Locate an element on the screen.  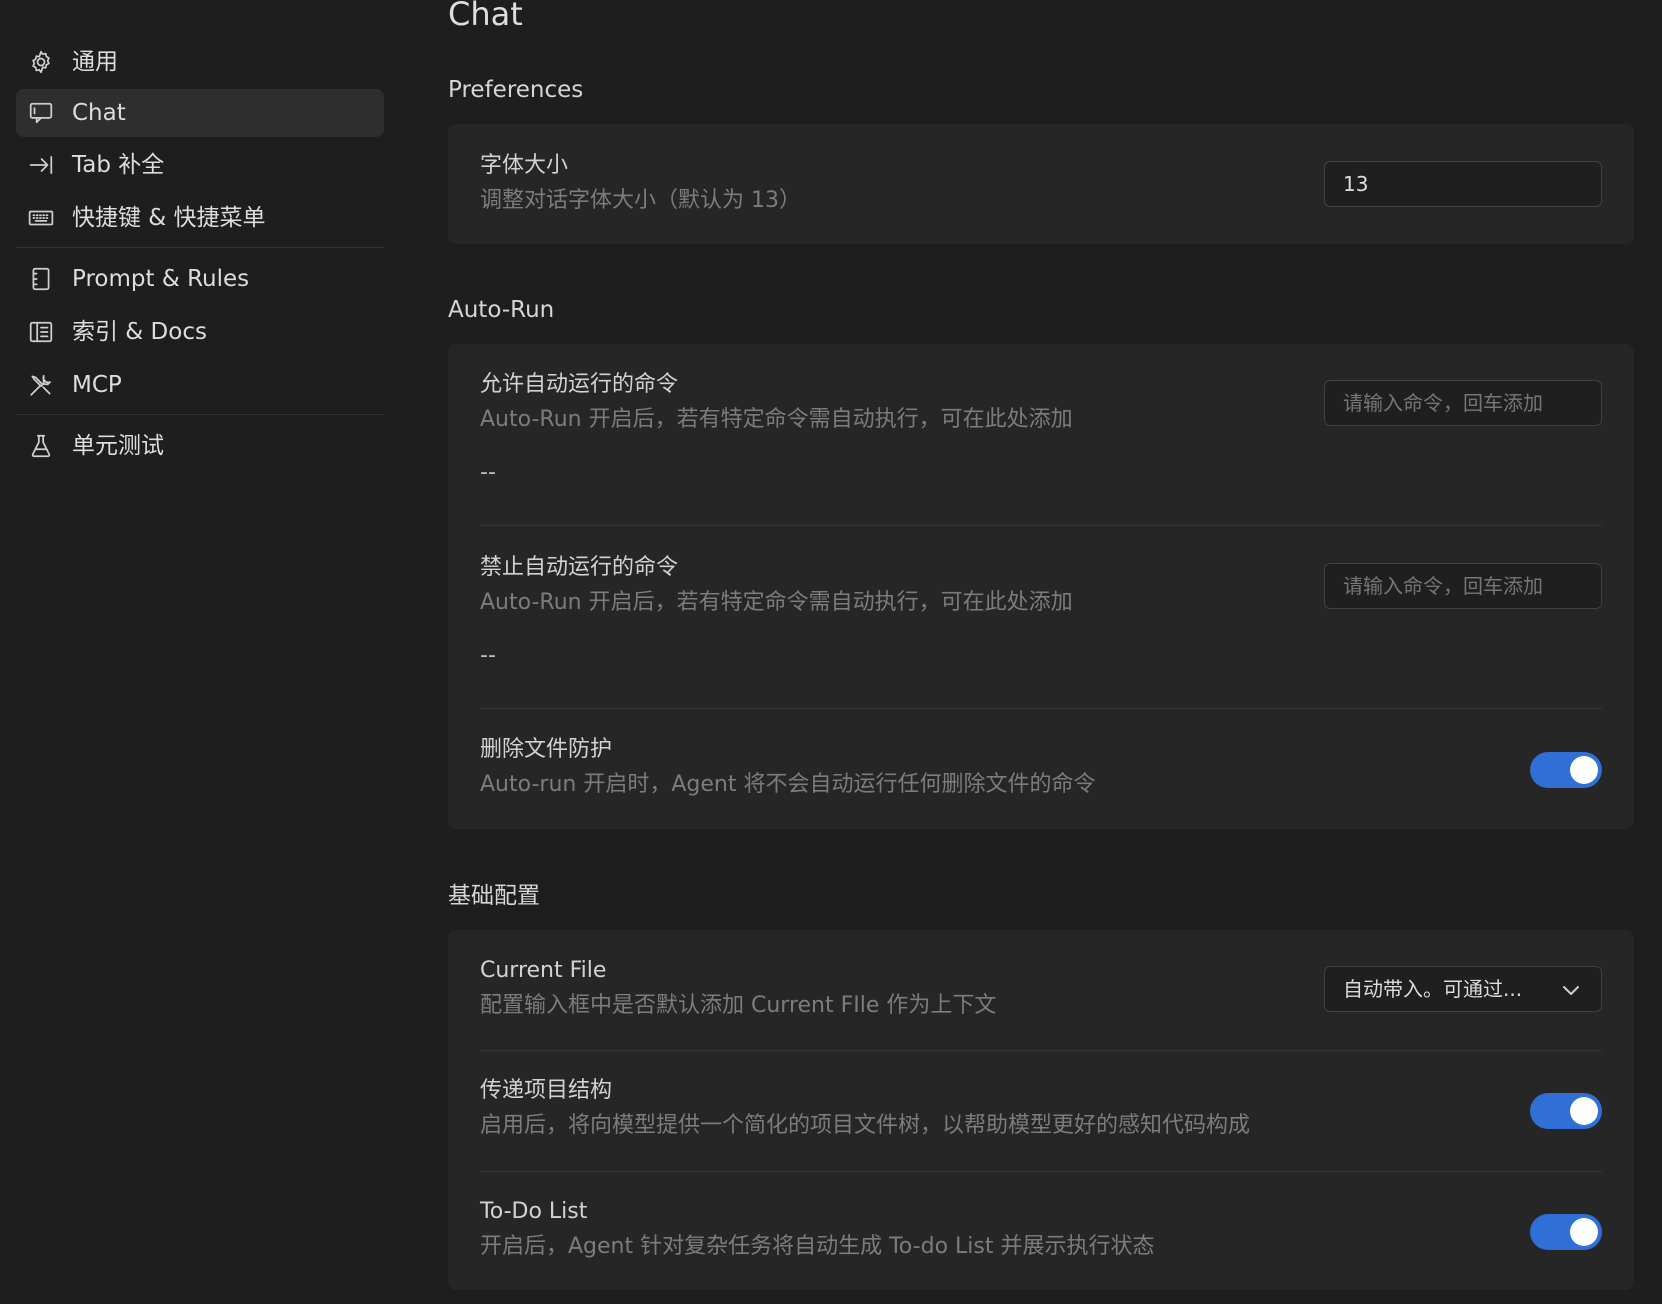
sidebar-item-label: 快捷键 & 快捷菜单 is located at coordinates (169, 218).